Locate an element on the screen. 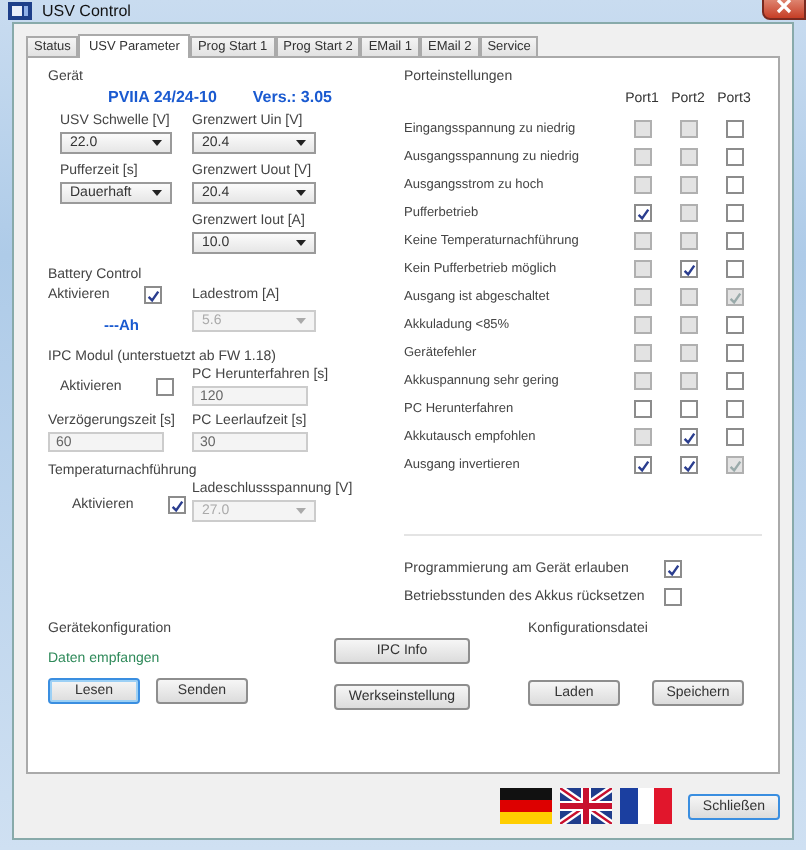  version-text: Vers.: 3.05 is located at coordinates (292, 97).